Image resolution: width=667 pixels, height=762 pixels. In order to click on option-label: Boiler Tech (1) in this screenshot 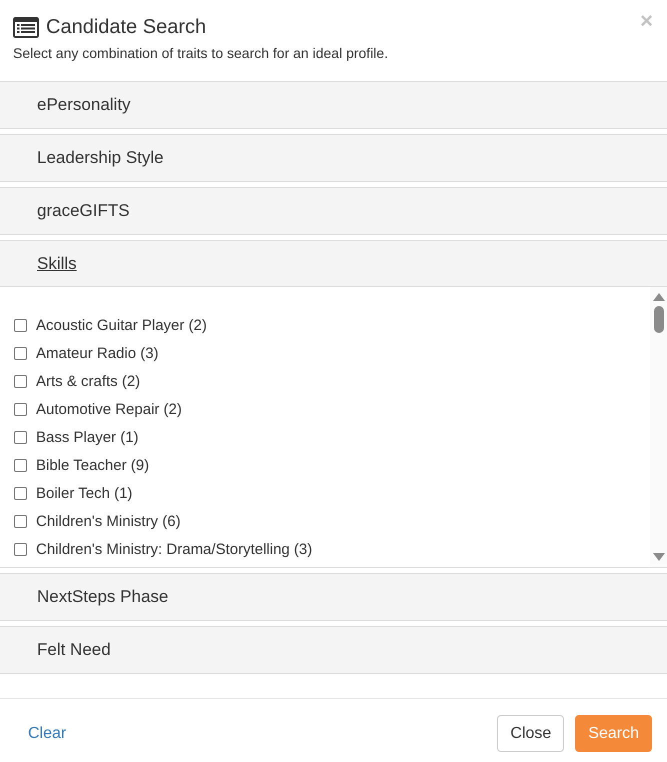, I will do `click(84, 493)`.